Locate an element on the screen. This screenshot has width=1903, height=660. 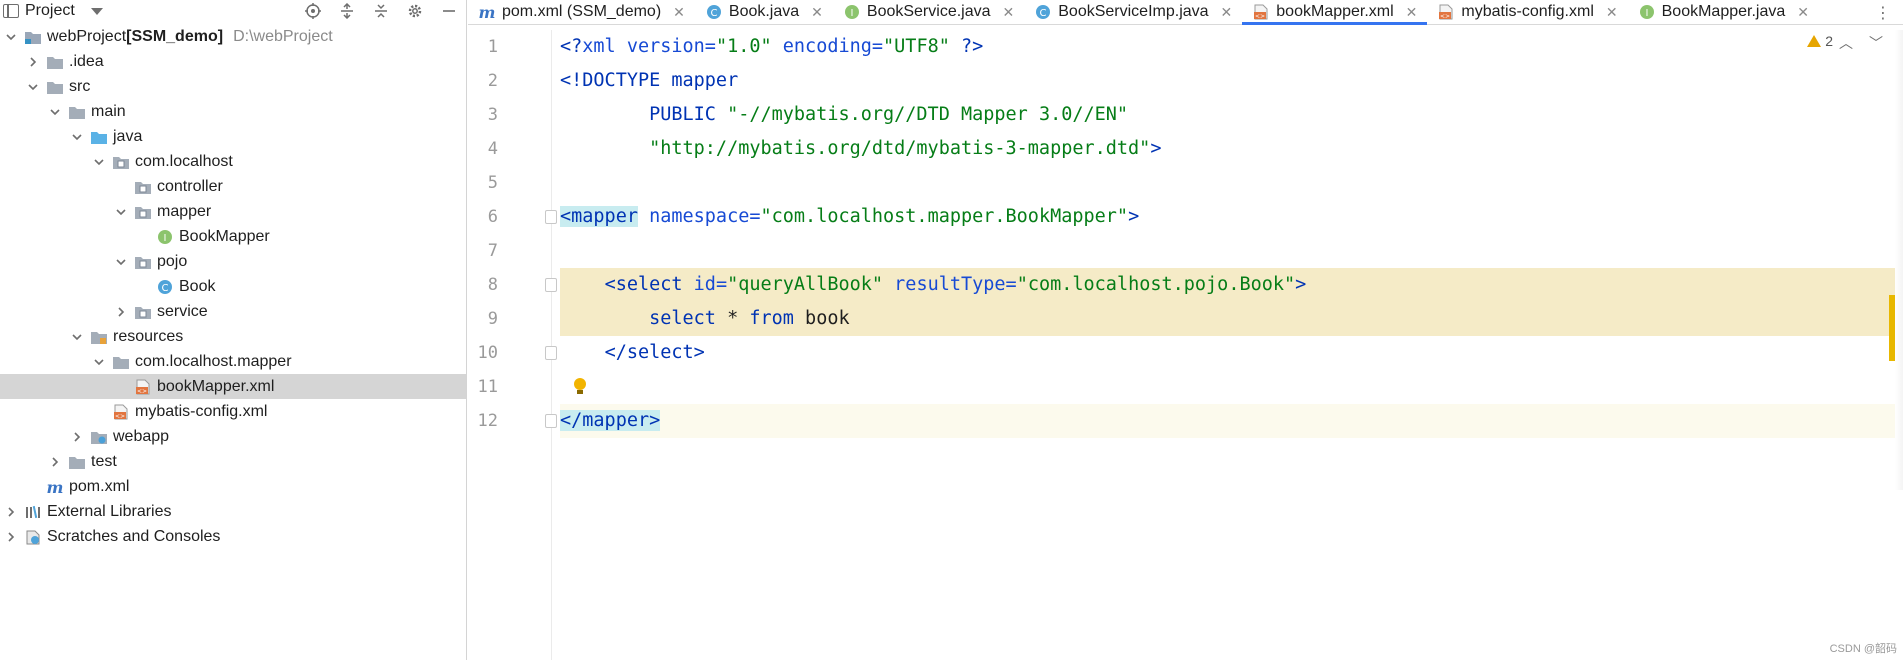
tree-item: java is located at coordinates (233, 136).